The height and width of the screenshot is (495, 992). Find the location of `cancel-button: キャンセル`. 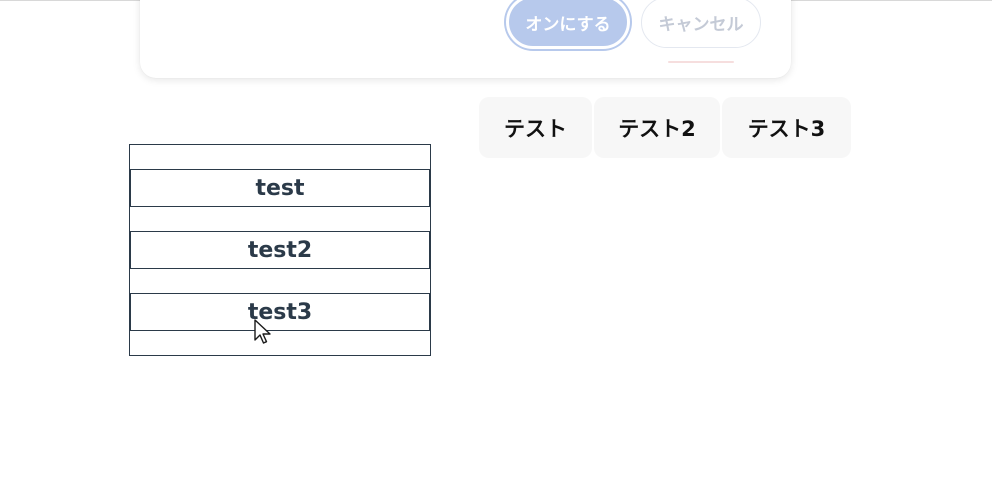

cancel-button: キャンセル is located at coordinates (701, 24).